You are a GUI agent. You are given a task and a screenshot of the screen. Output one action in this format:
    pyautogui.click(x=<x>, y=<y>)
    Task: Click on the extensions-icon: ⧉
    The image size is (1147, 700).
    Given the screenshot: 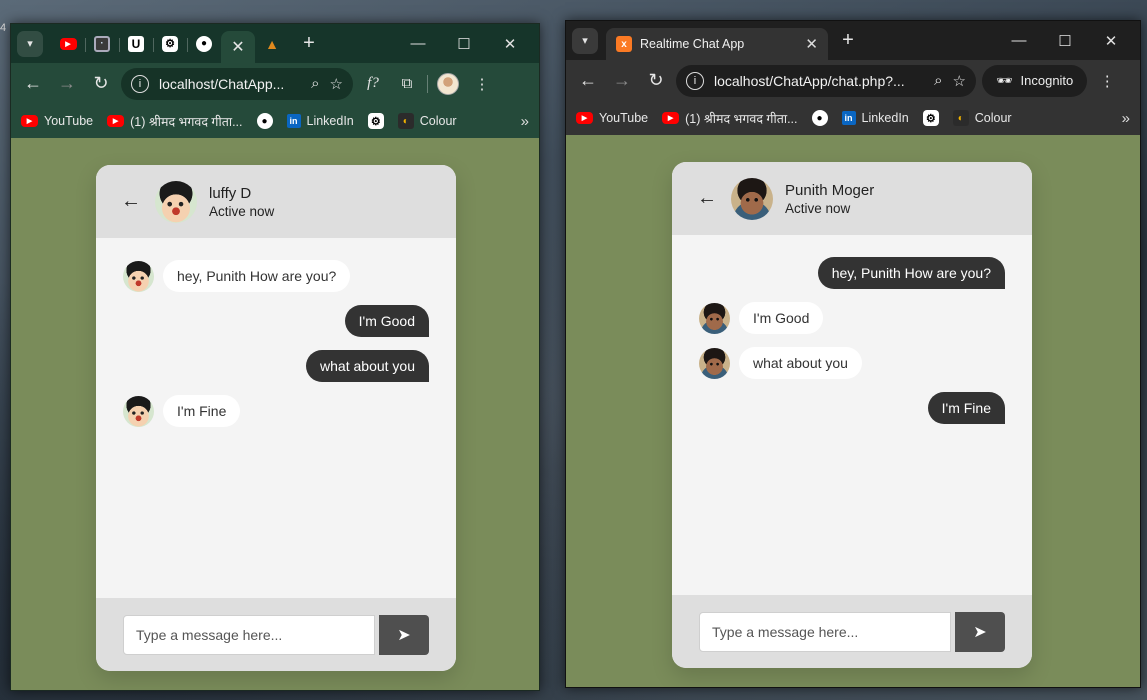 What is the action you would take?
    pyautogui.click(x=407, y=84)
    